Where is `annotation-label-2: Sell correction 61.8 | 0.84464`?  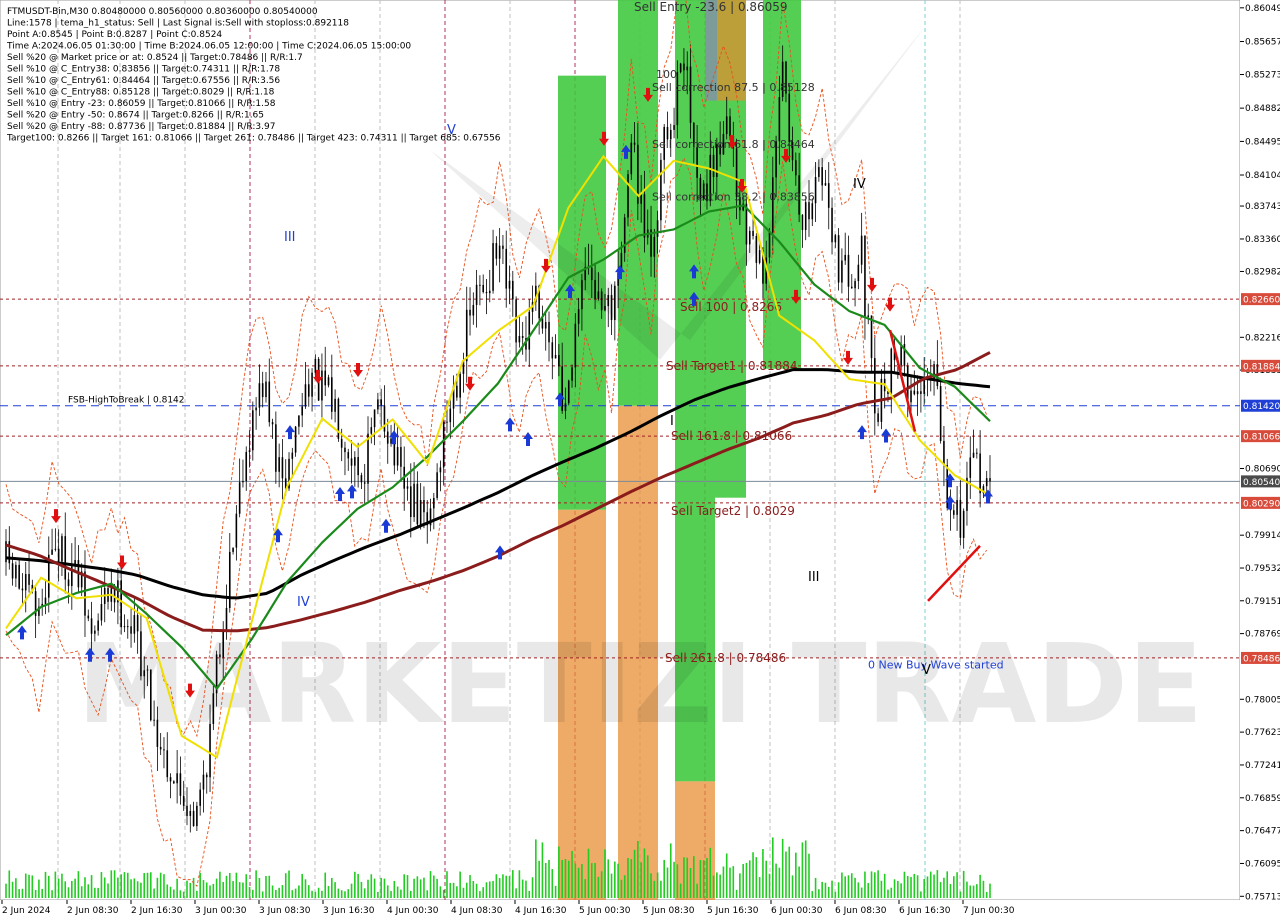
annotation-label-2: Sell correction 61.8 | 0.84464 is located at coordinates (733, 144).